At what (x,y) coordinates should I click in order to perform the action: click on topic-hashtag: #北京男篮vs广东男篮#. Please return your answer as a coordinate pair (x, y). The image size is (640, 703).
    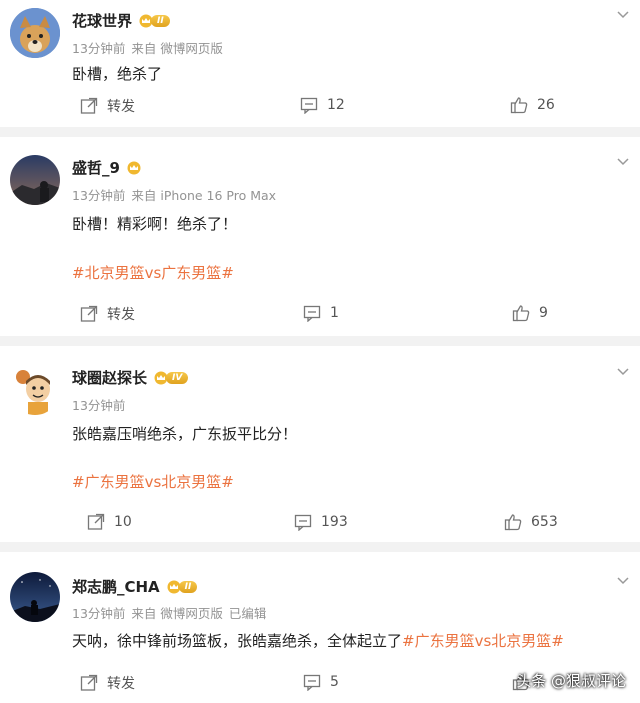
    Looking at the image, I should click on (153, 272).